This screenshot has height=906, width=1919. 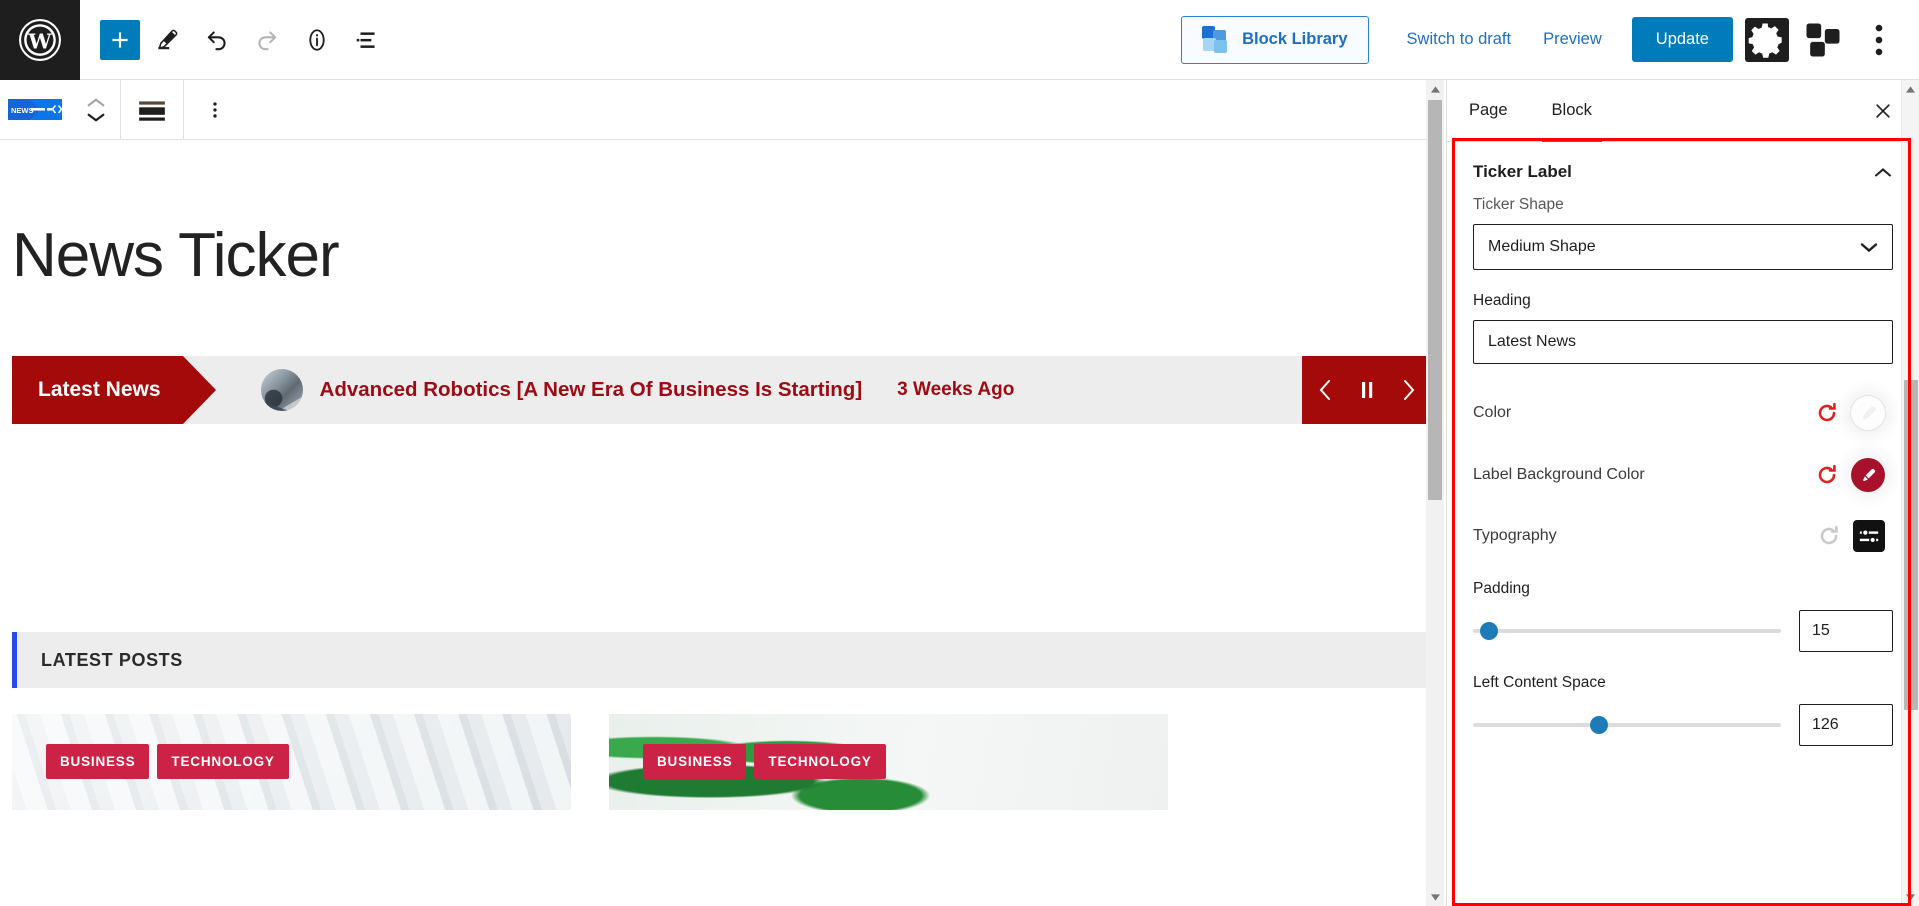 What do you see at coordinates (1492, 412) in the screenshot?
I see `color-label: Color` at bounding box center [1492, 412].